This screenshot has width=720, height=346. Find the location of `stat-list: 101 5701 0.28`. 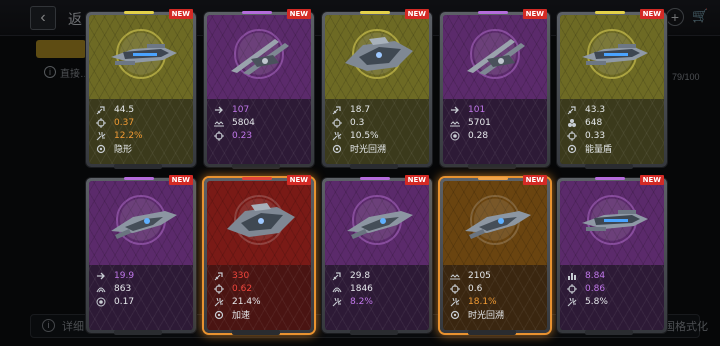

stat-list: 101 5701 0.28 is located at coordinates (495, 122).